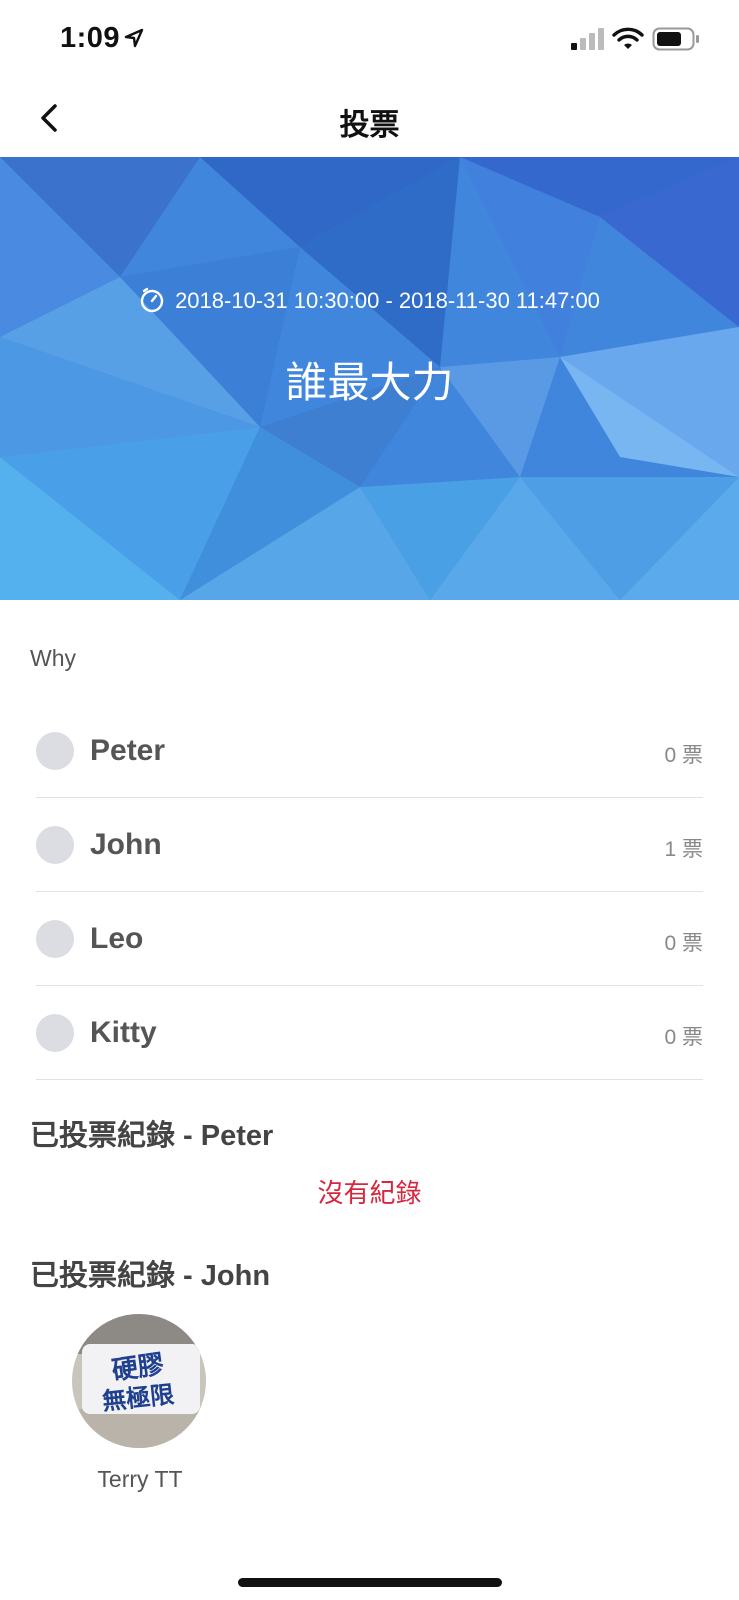 The height and width of the screenshot is (1600, 739). What do you see at coordinates (369, 125) in the screenshot?
I see `page-title: 投票` at bounding box center [369, 125].